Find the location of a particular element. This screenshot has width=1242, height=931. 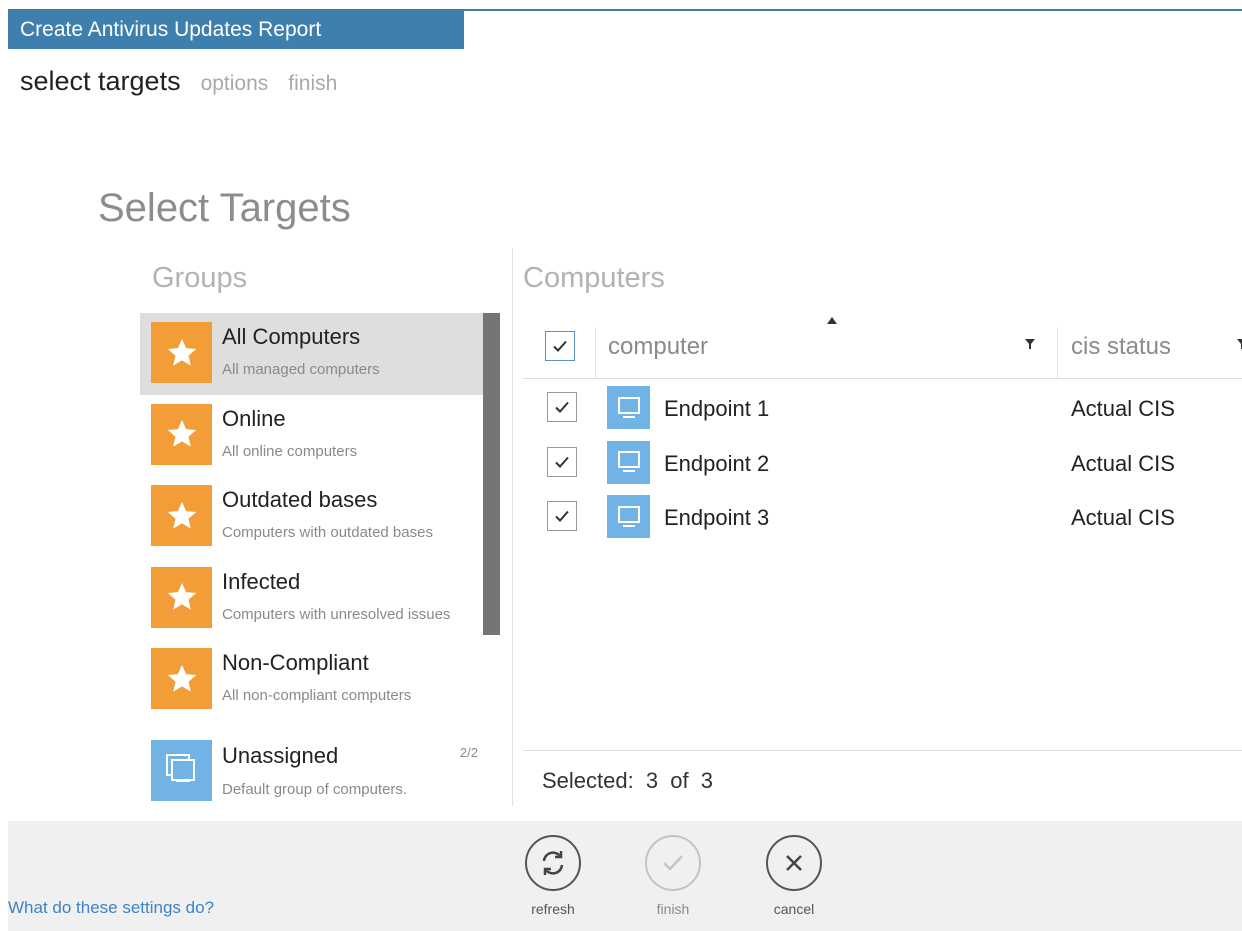

group-description: Default group of computers. is located at coordinates (315, 789).